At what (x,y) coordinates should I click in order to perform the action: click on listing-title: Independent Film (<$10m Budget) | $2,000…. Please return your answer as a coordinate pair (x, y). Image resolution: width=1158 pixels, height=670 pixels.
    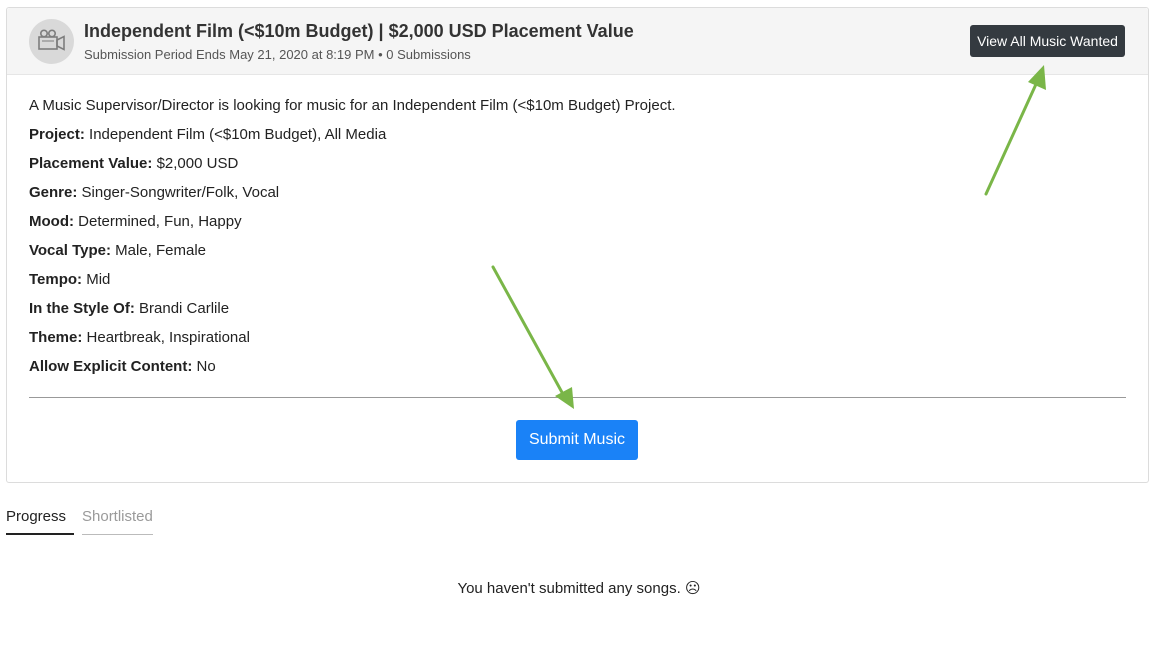
    Looking at the image, I should click on (359, 31).